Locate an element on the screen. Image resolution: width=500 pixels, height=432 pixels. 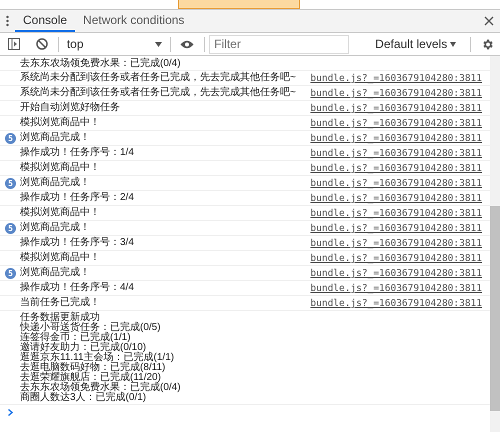
log-message: 操作成功！任务序号：1/4 is located at coordinates (77, 153).